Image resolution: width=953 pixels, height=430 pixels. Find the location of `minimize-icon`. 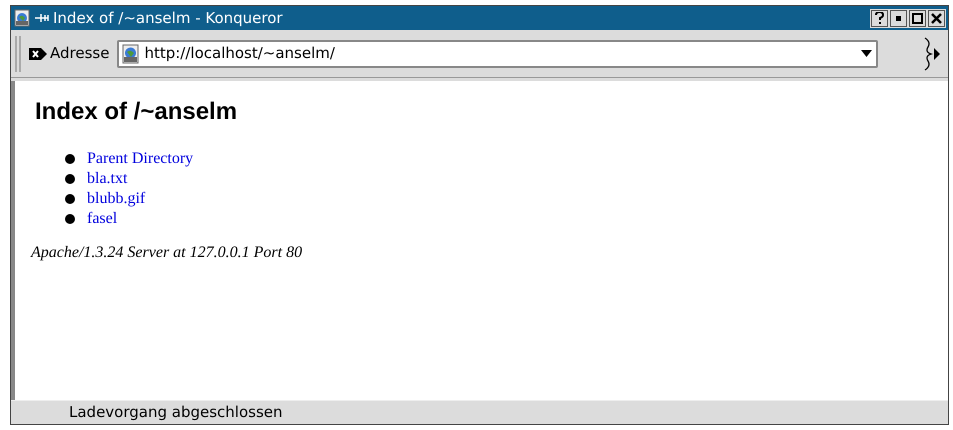

minimize-icon is located at coordinates (898, 18).